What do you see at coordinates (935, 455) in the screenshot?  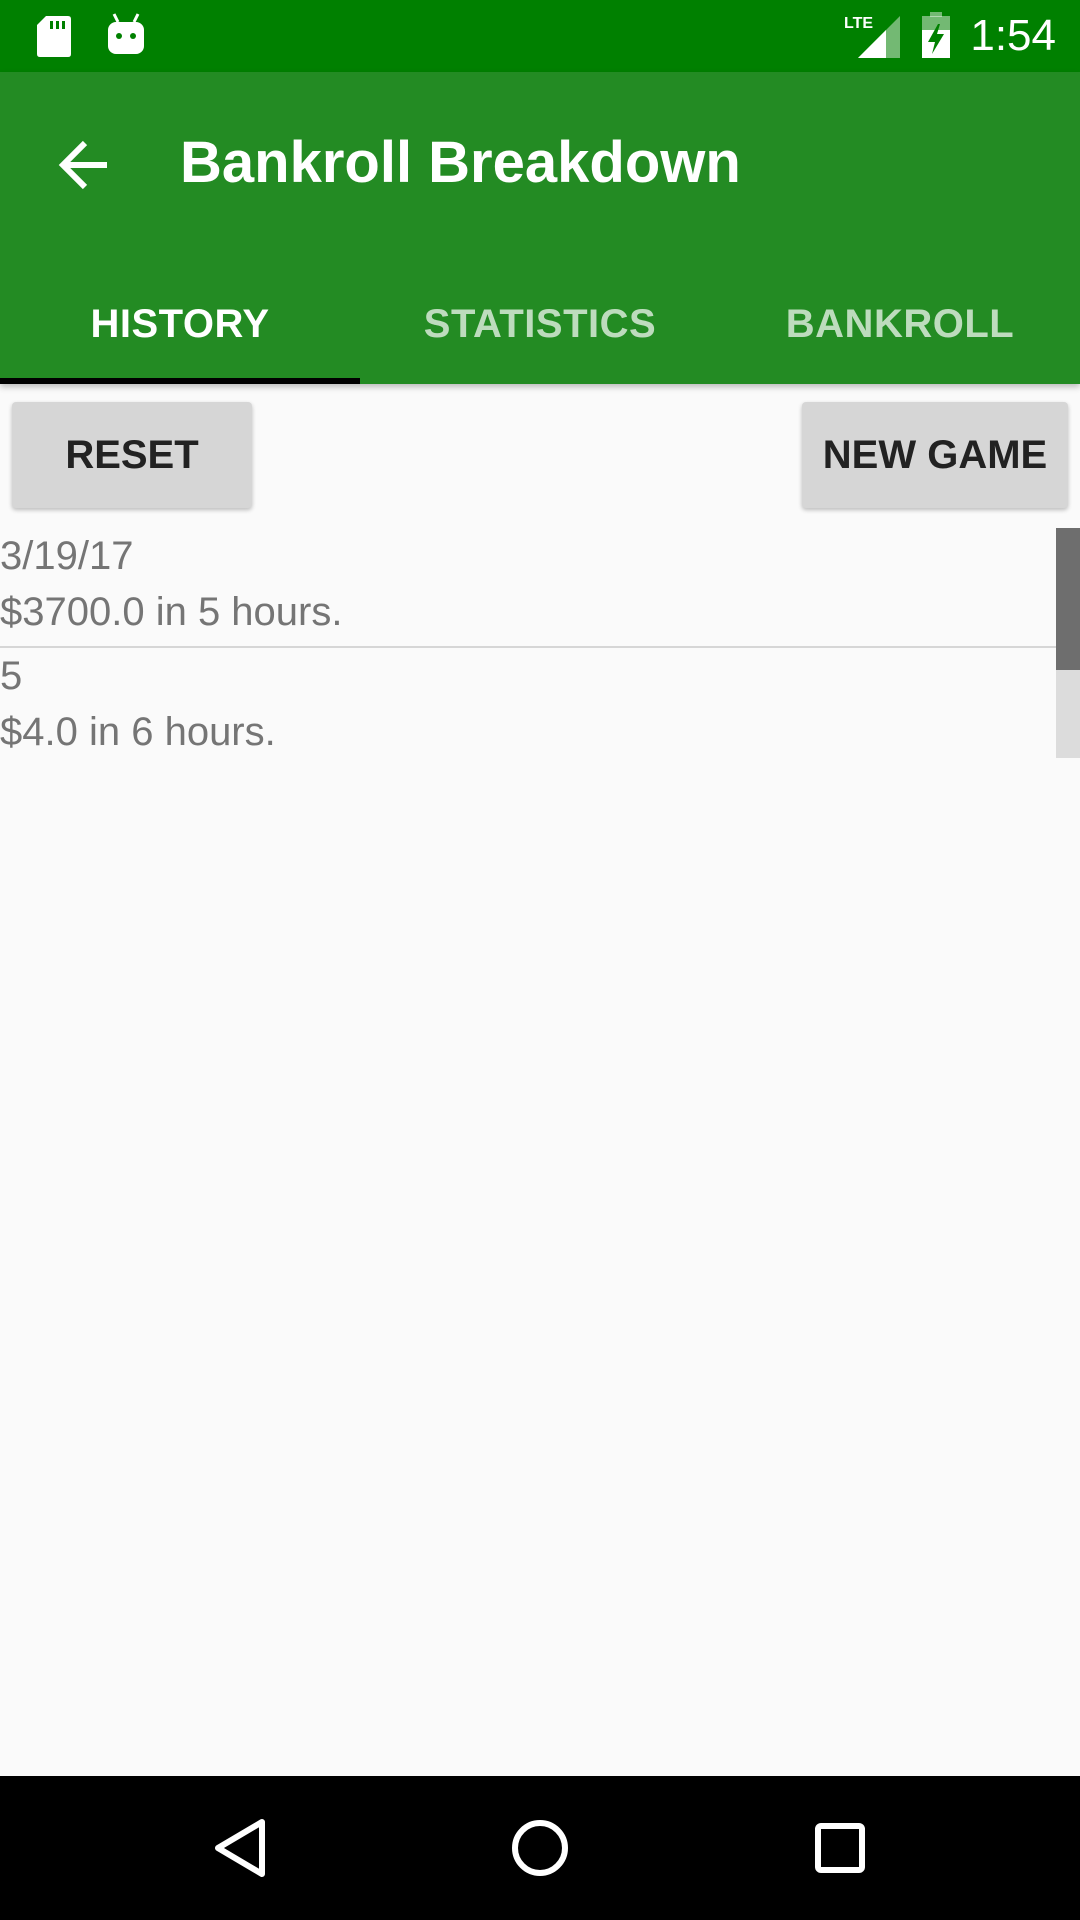 I see `new-game-button: NEW GAME` at bounding box center [935, 455].